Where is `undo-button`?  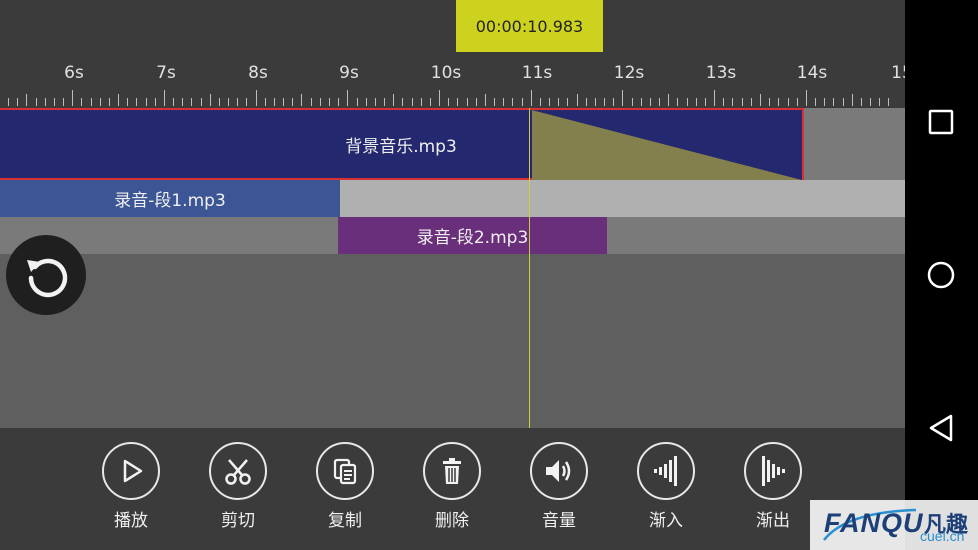
undo-button is located at coordinates (46, 275).